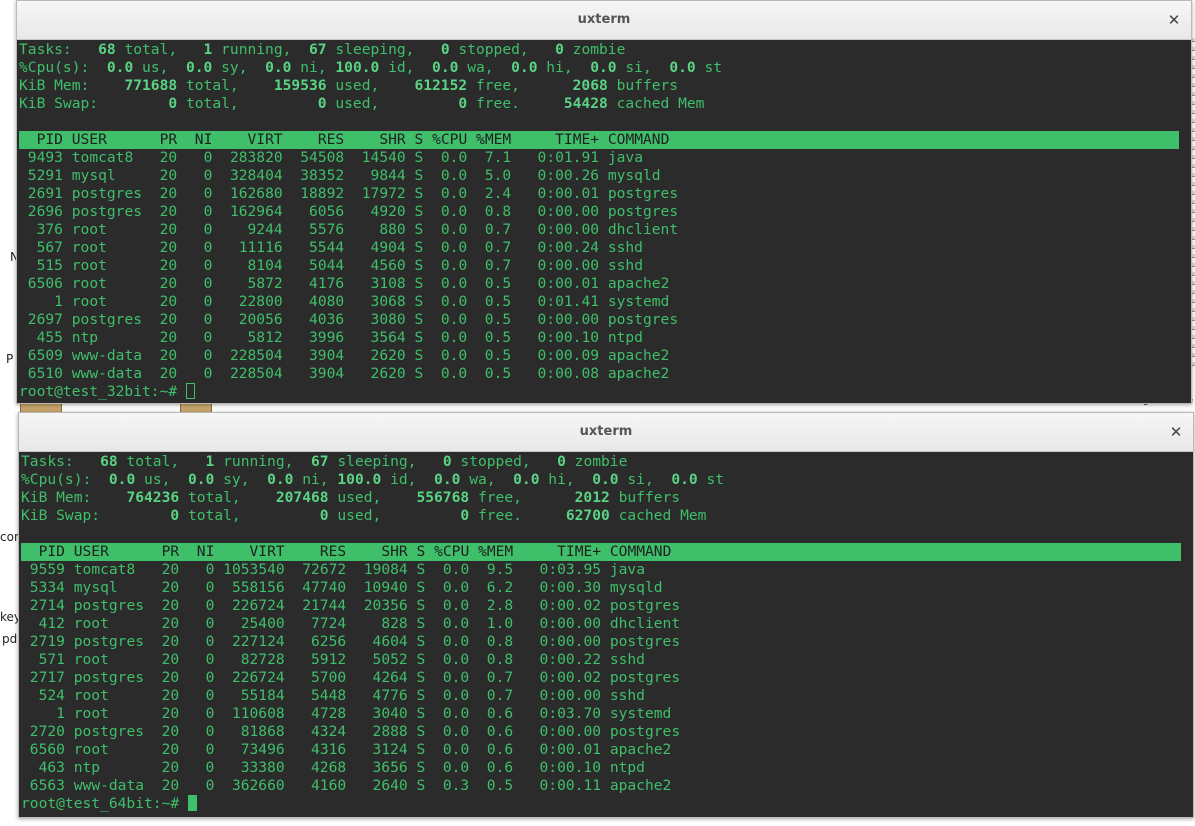 The image size is (1195, 826). What do you see at coordinates (102, 391) in the screenshot?
I see `shell-prompt: root@test_32bit:~#` at bounding box center [102, 391].